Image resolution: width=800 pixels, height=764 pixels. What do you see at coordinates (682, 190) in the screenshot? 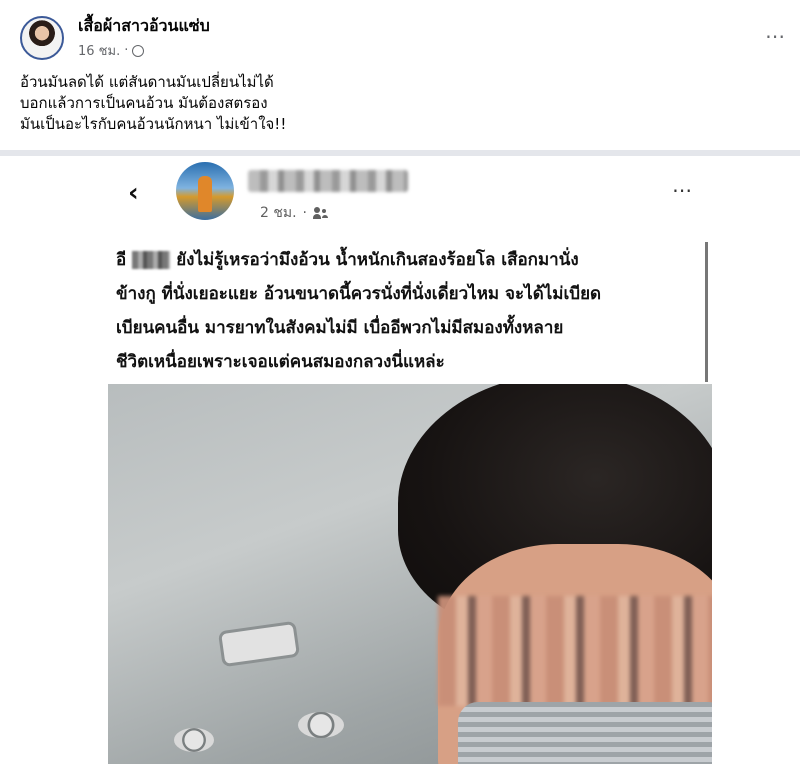
I see `screenshot-more-icon: ⋯` at bounding box center [682, 190].